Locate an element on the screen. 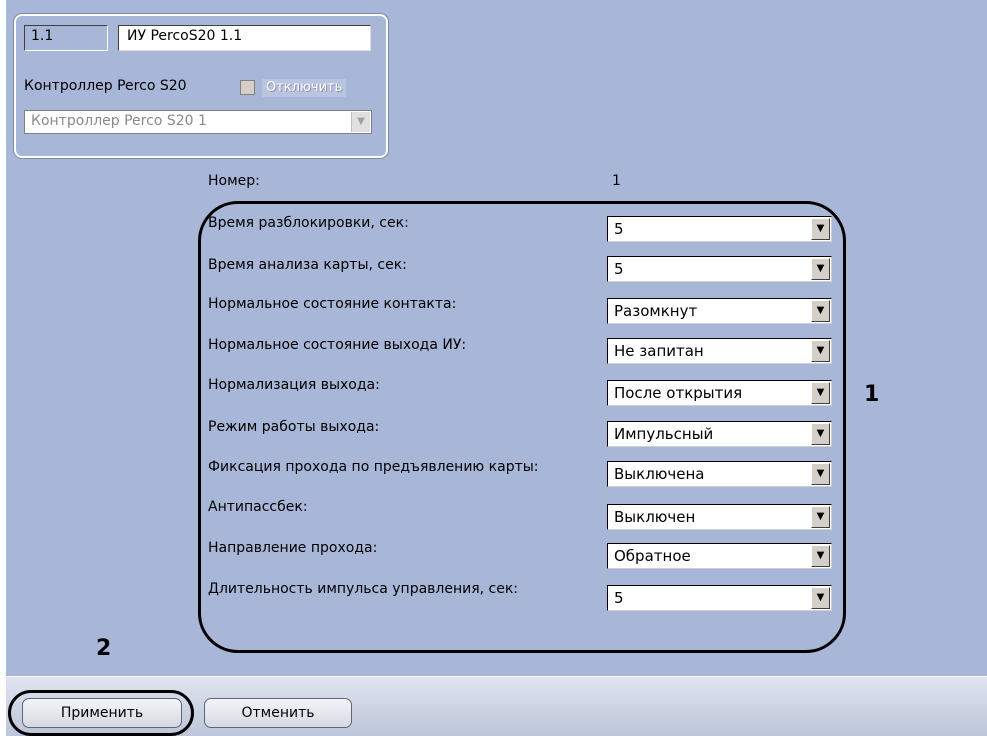 The height and width of the screenshot is (736, 987). parent-controller-select-value: Контроллер Perco S20 1 is located at coordinates (119, 121).